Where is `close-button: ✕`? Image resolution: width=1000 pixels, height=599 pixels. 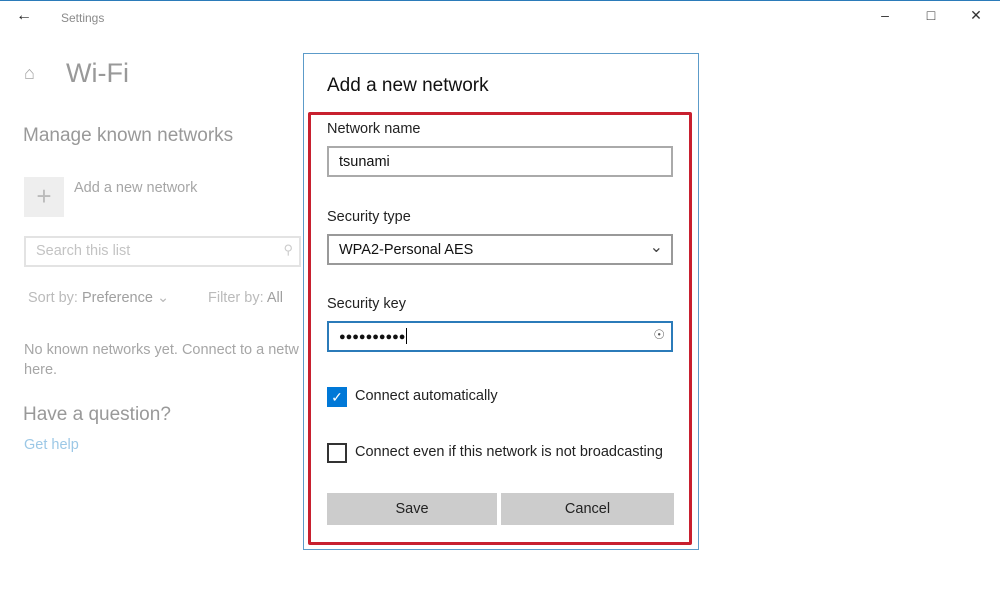
close-button: ✕ is located at coordinates (976, 17).